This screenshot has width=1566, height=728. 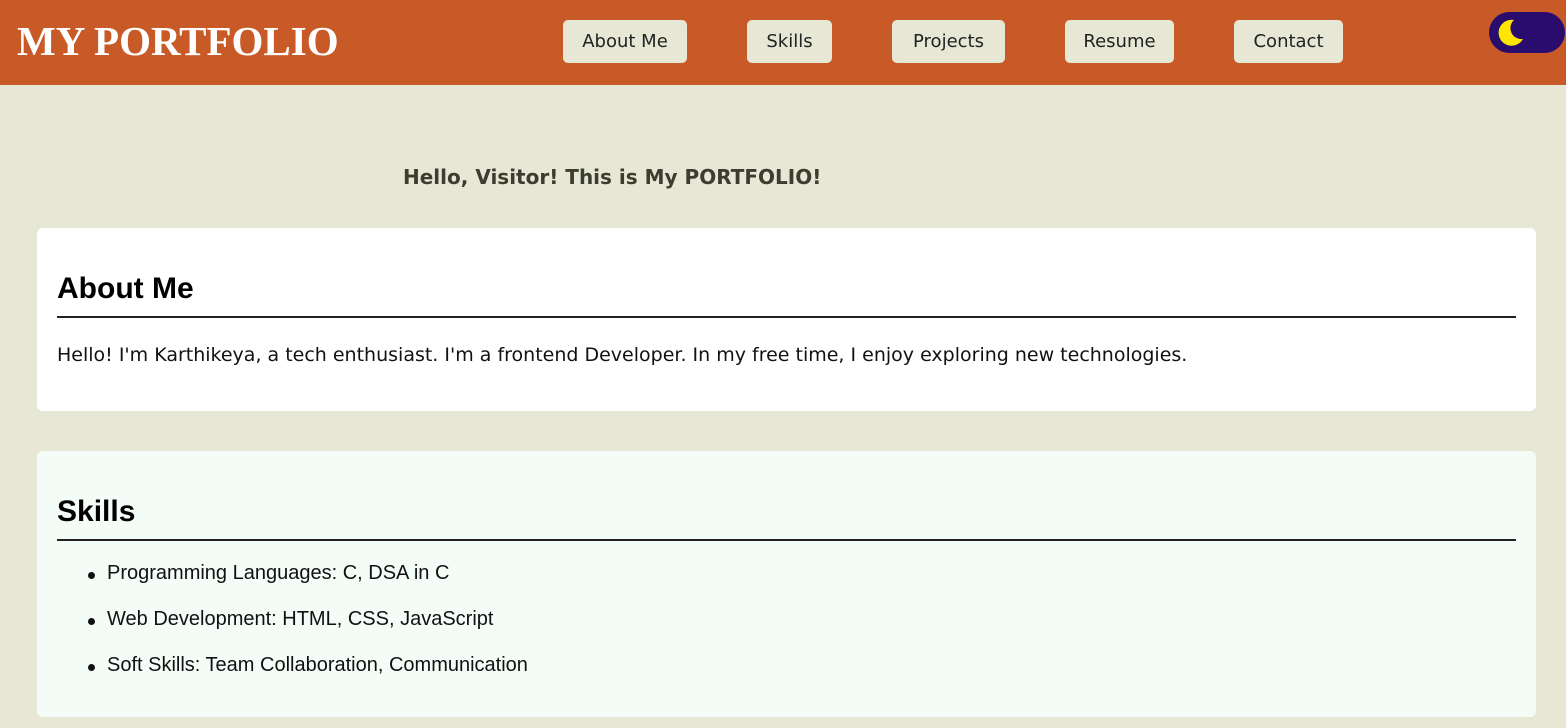 I want to click on nav-projects-button: Projects, so click(x=948, y=41).